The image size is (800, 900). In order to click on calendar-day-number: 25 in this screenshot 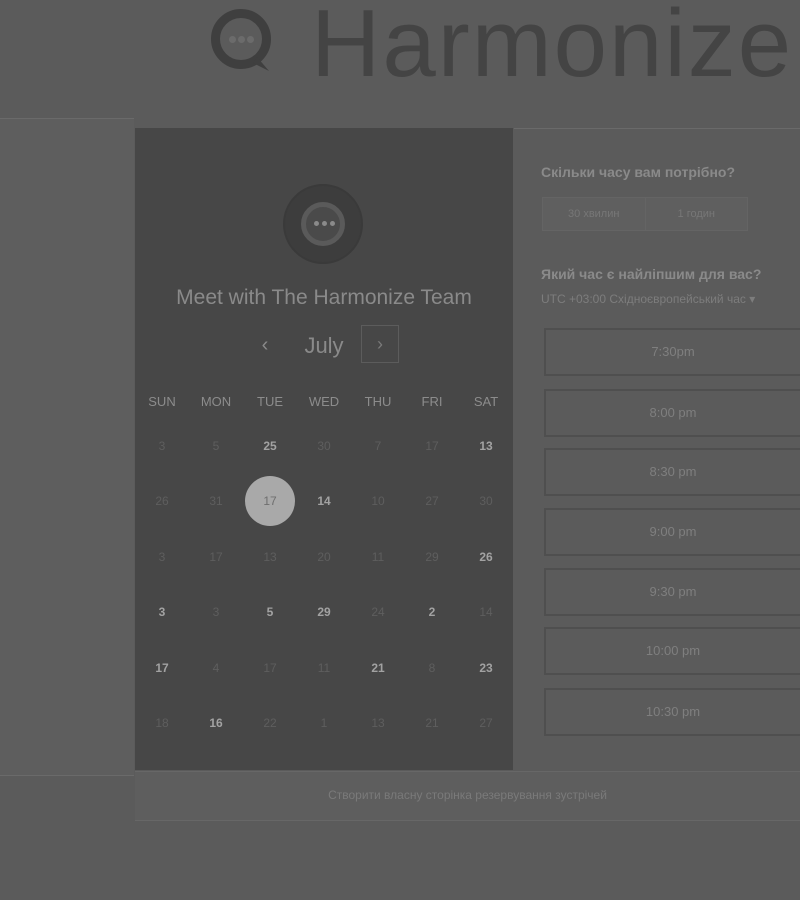, I will do `click(270, 445)`.